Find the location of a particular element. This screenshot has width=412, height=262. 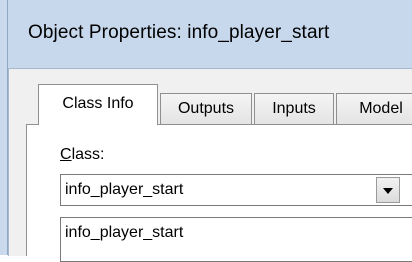

chevron-down-icon is located at coordinates (388, 191).